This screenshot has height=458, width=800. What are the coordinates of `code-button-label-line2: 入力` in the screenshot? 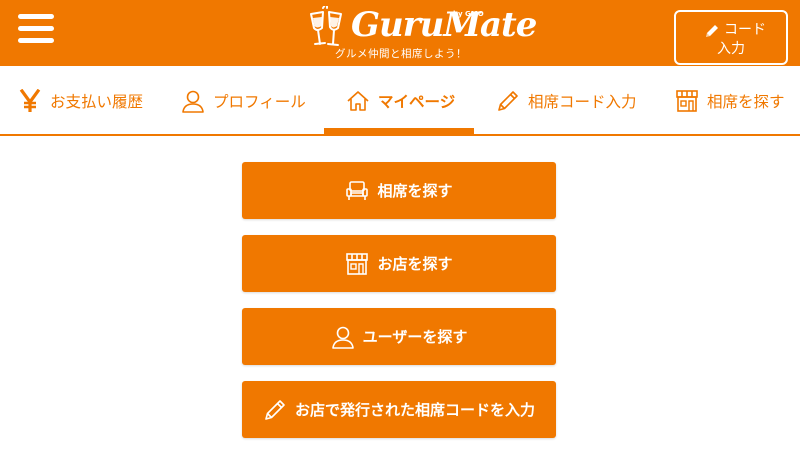 It's located at (731, 49).